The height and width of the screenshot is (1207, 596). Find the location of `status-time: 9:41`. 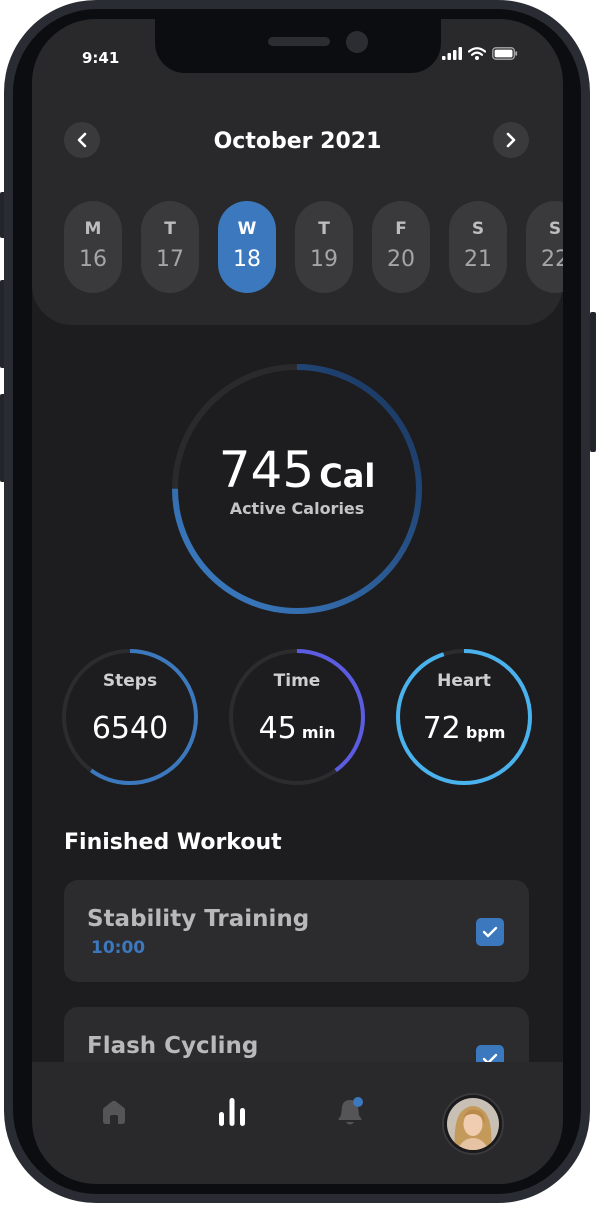

status-time: 9:41 is located at coordinates (101, 58).